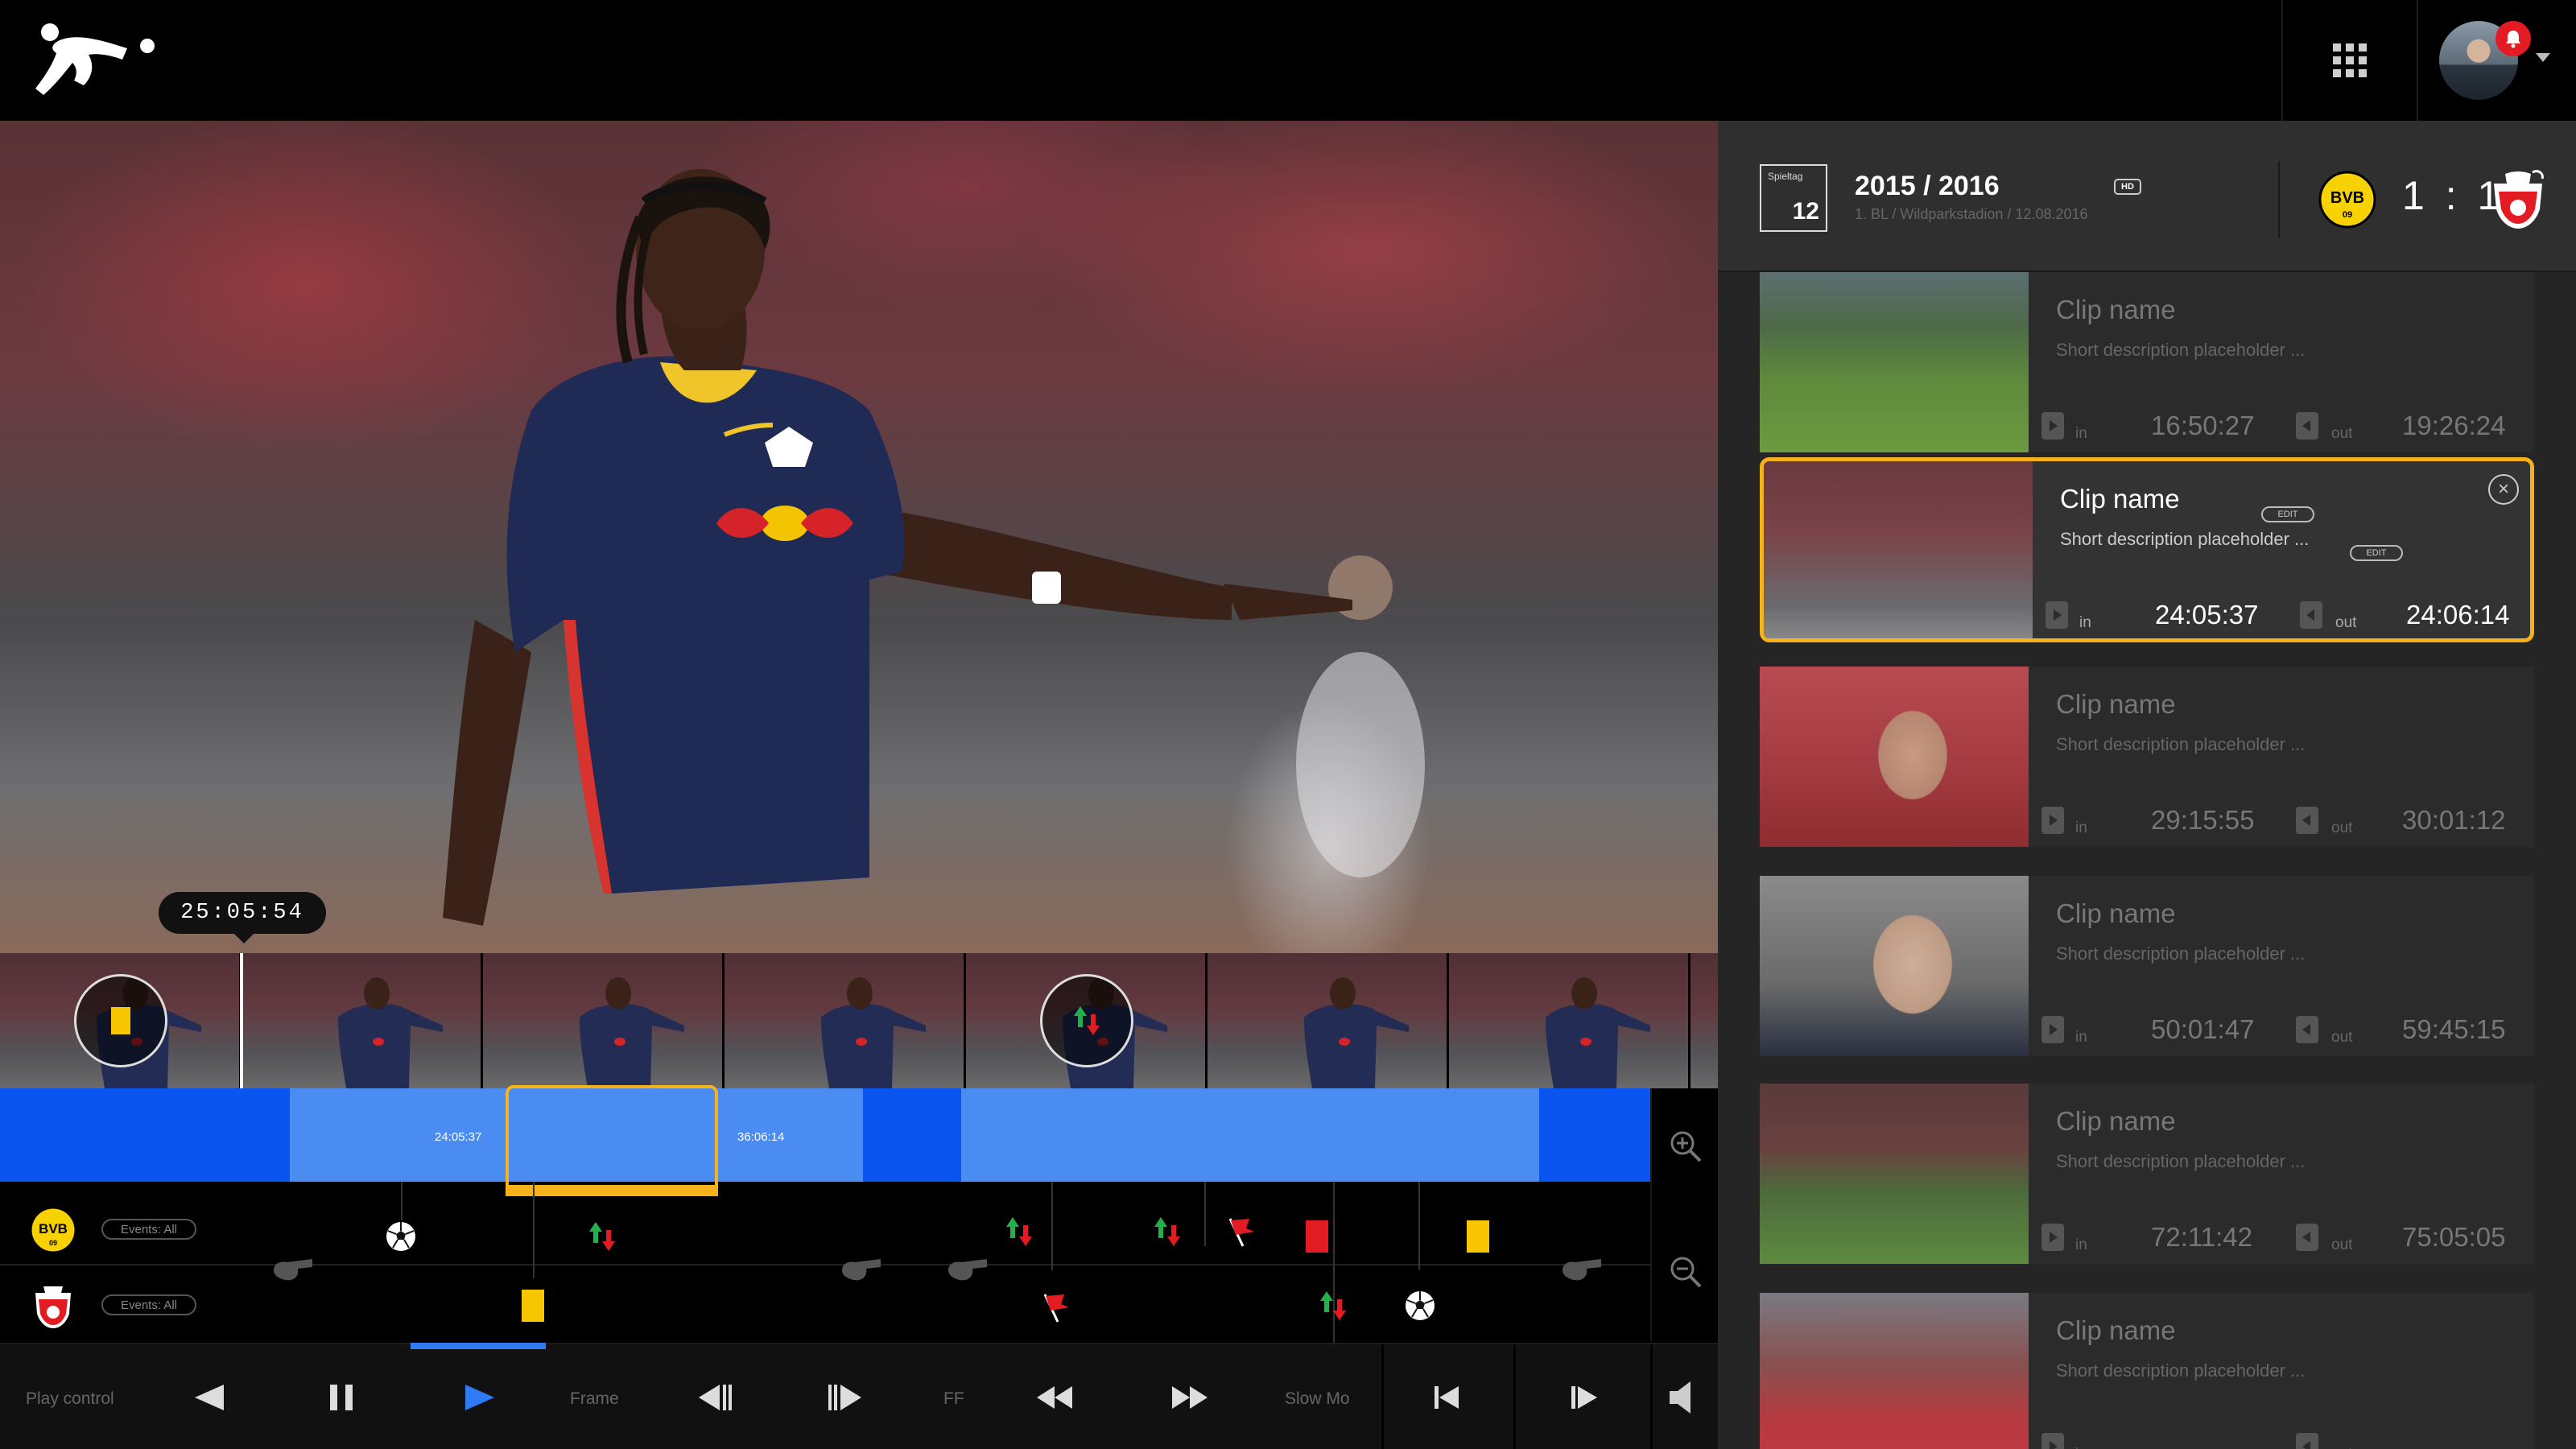  Describe the element at coordinates (2147, 821) in the screenshot. I see `clip-timecodes: in 29:15:55 out 30:01:12` at that location.